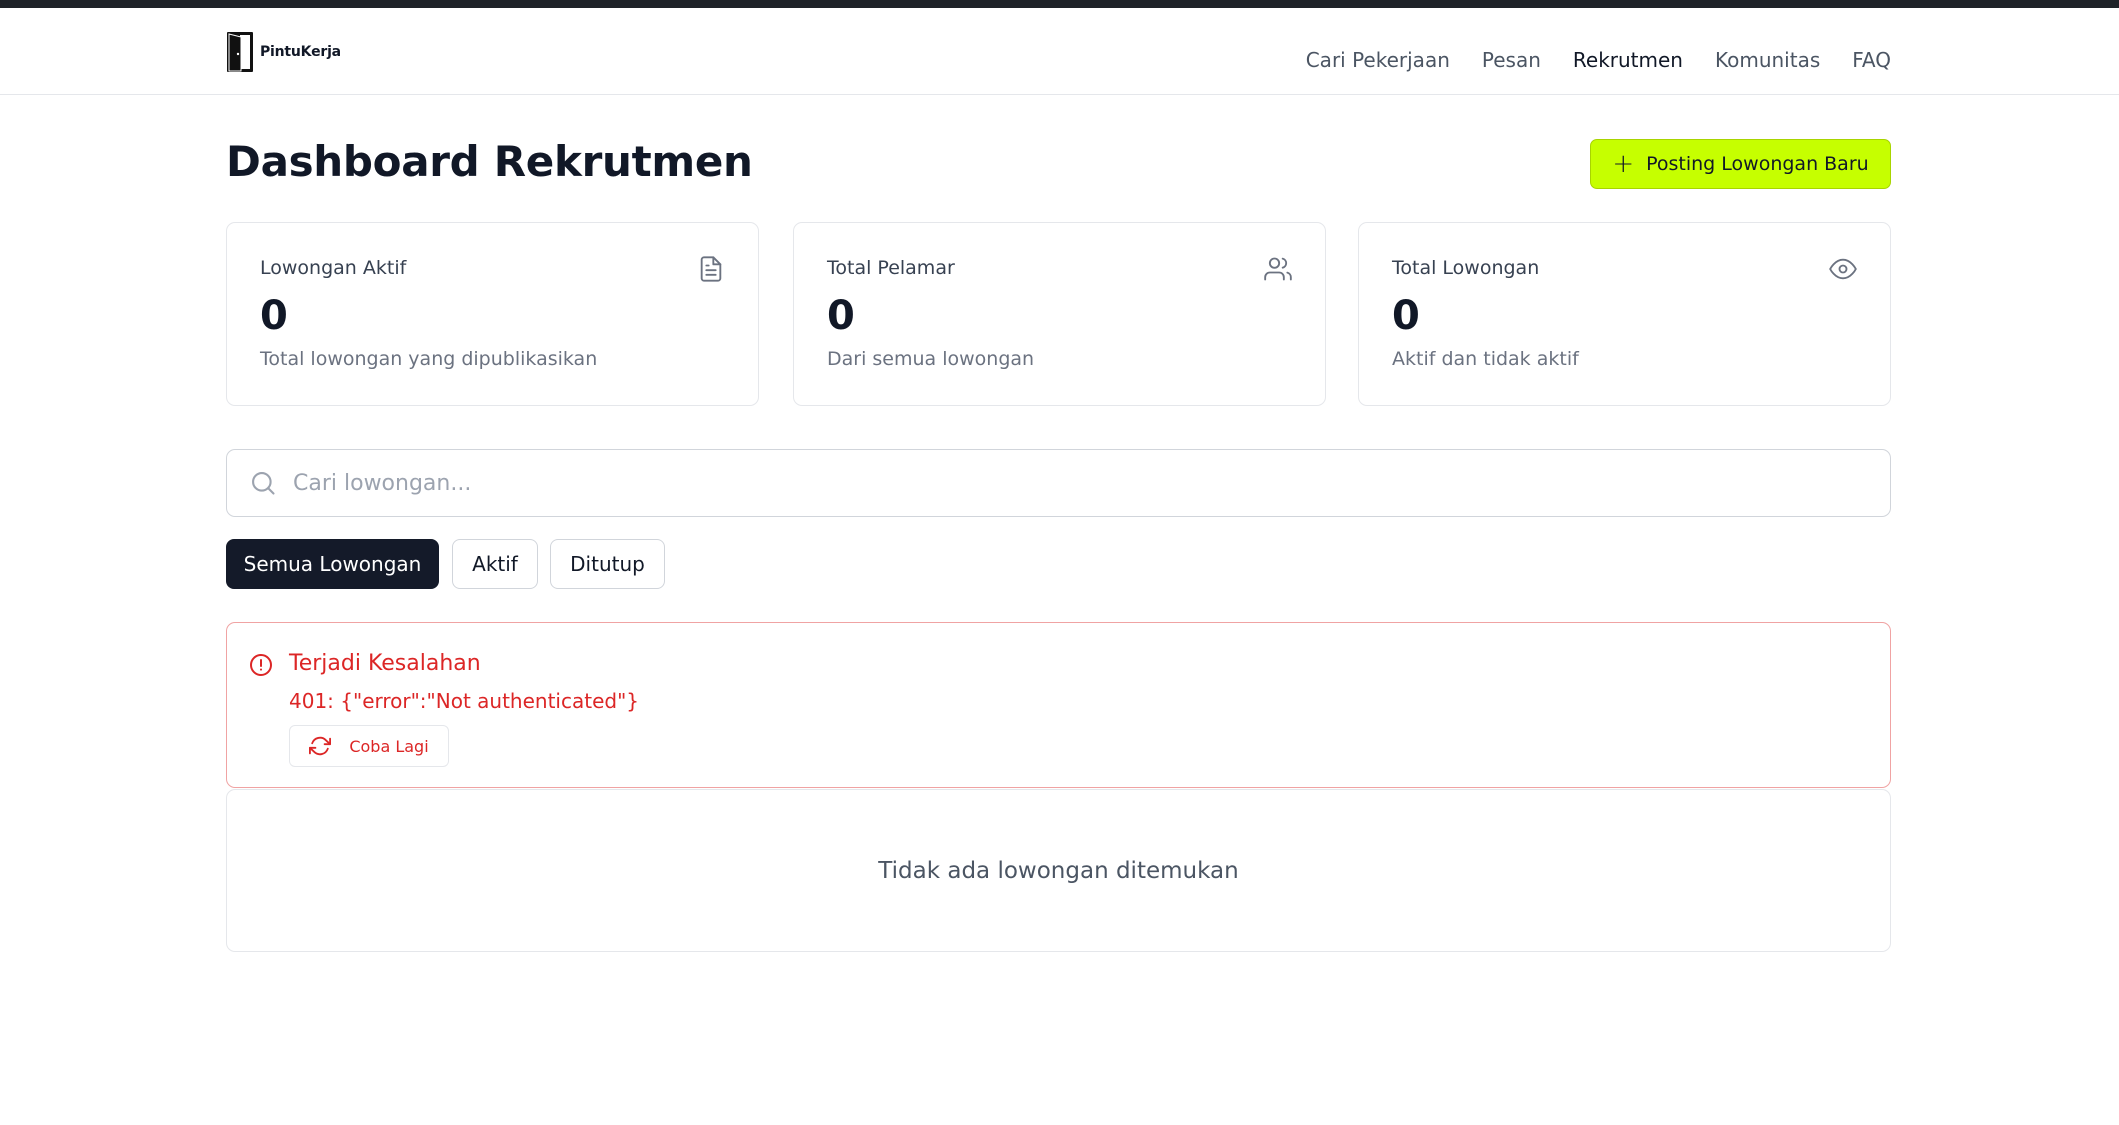 This screenshot has width=2119, height=1125. What do you see at coordinates (429, 359) in the screenshot?
I see `stat-description: Total lowongan yang dipublikasikan` at bounding box center [429, 359].